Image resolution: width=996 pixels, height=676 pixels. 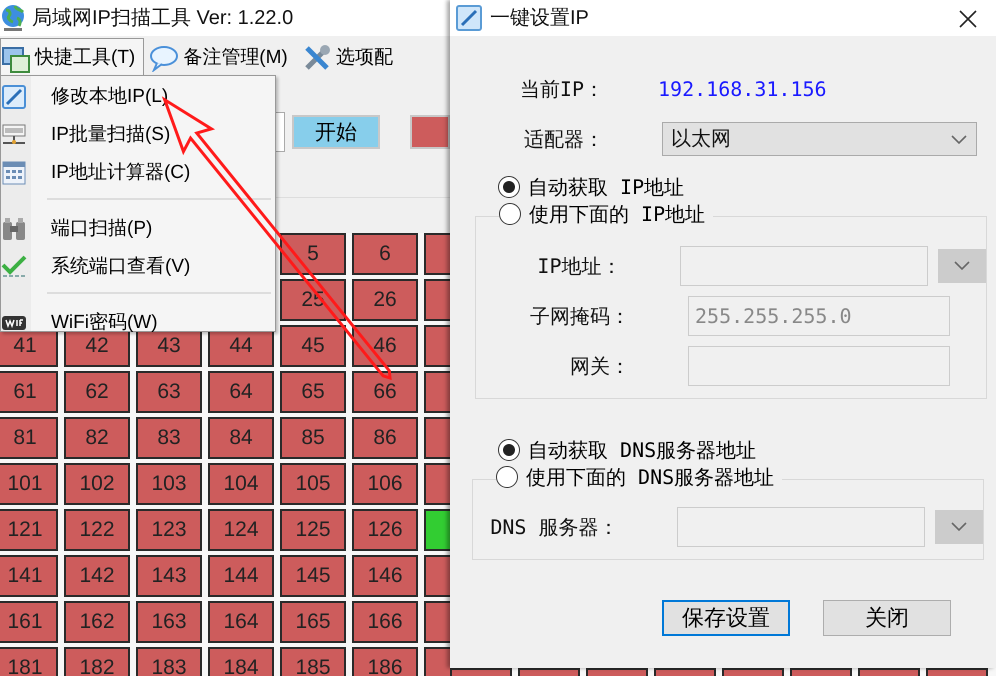 I want to click on adapter-dropdown: 以太网, so click(x=819, y=139).